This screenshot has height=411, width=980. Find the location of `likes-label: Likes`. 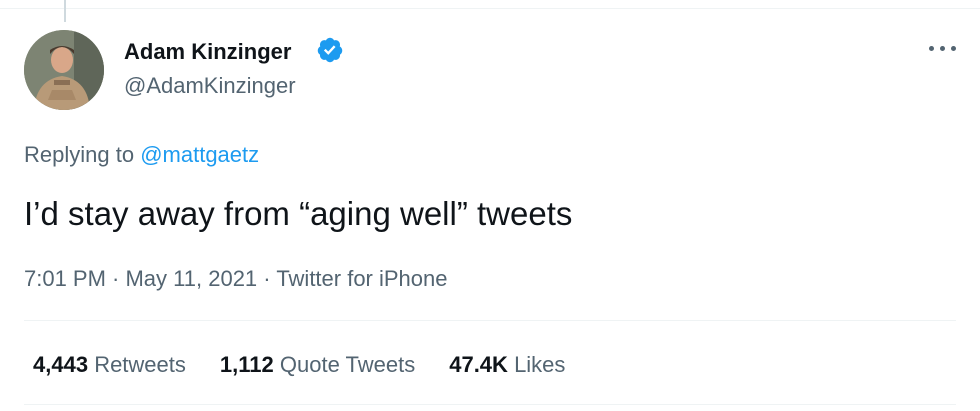

likes-label: Likes is located at coordinates (540, 364).